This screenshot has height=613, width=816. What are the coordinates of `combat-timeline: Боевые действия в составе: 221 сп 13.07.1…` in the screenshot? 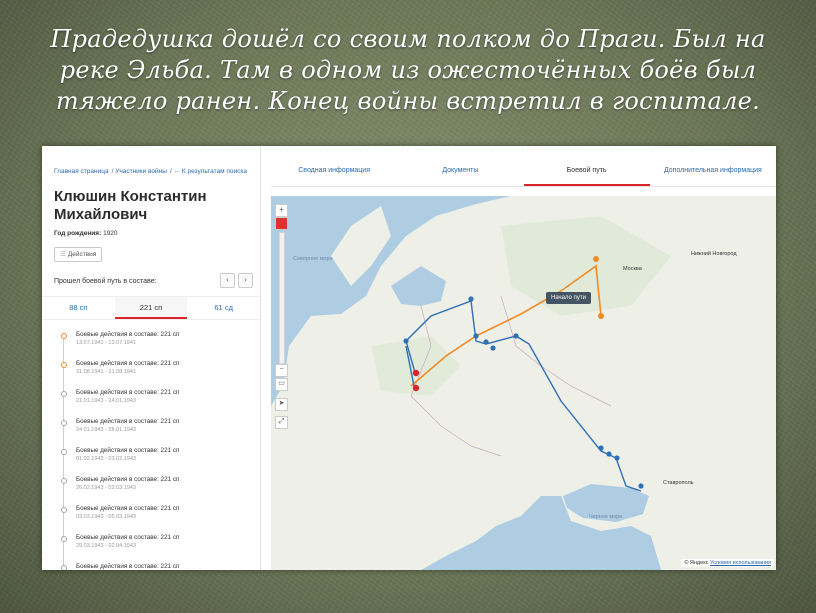 It's located at (154, 450).